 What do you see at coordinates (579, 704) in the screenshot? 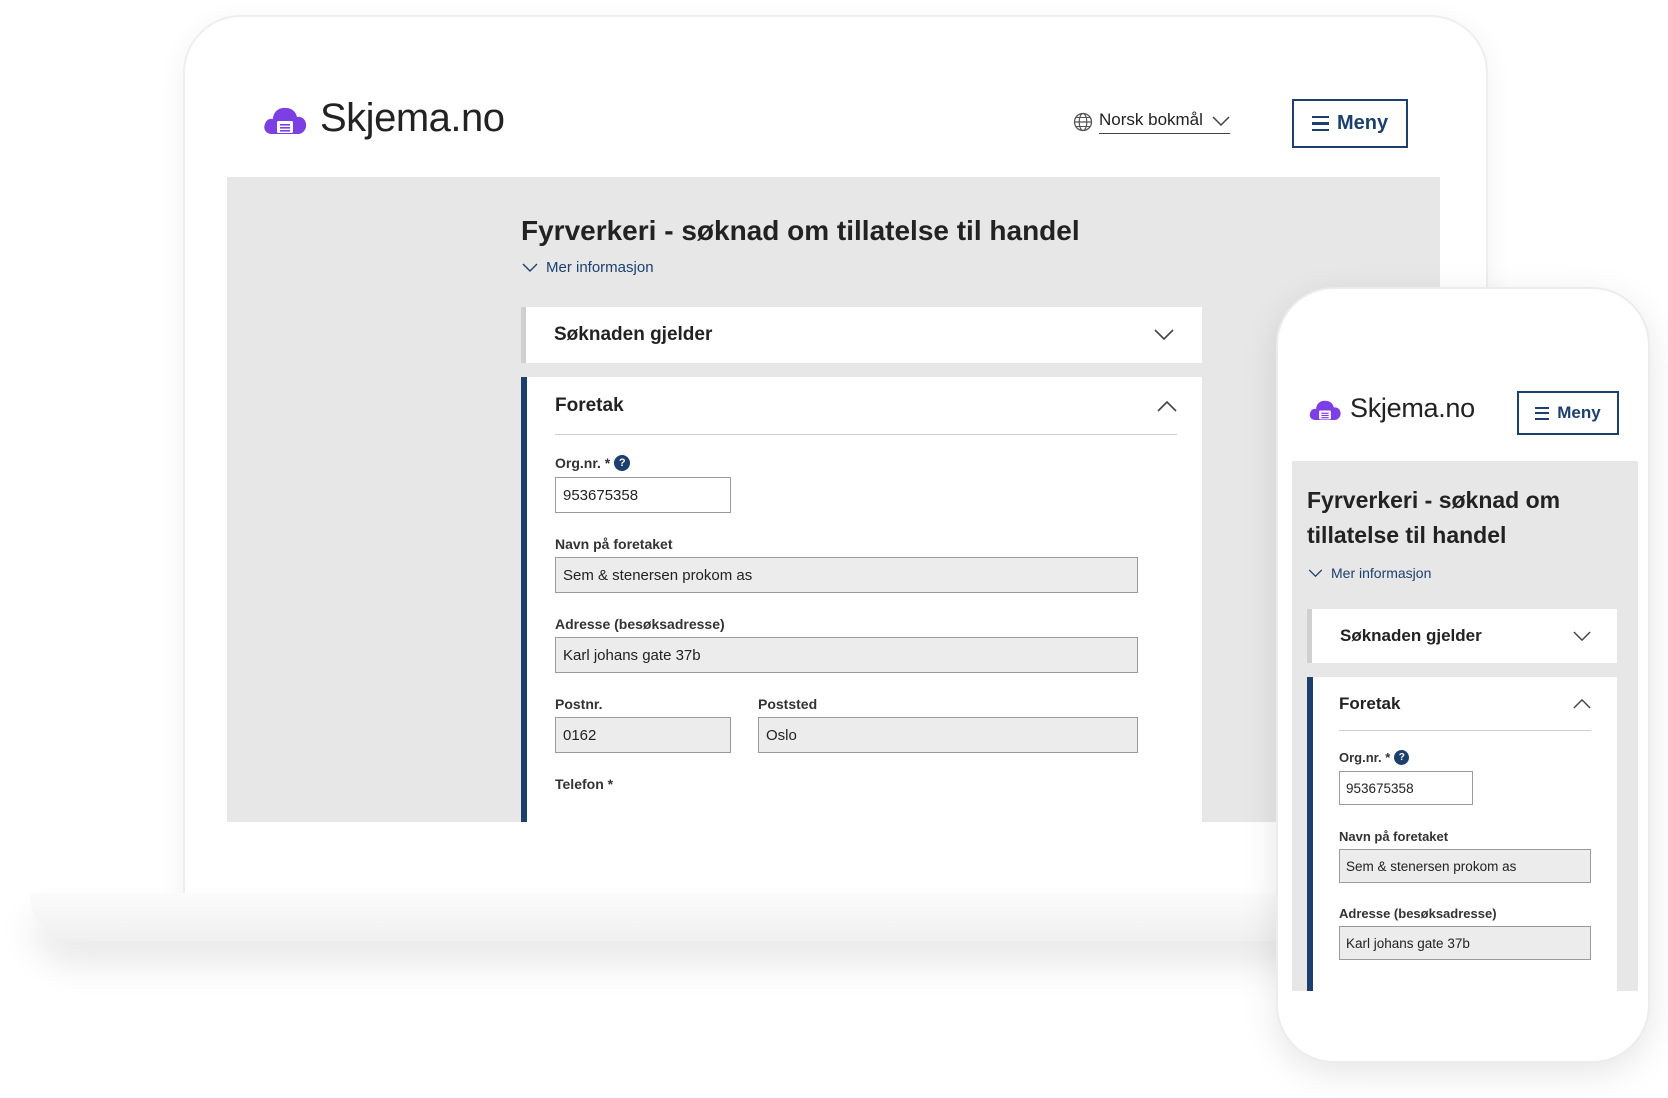
I see `postnr-label: Postnr.` at bounding box center [579, 704].